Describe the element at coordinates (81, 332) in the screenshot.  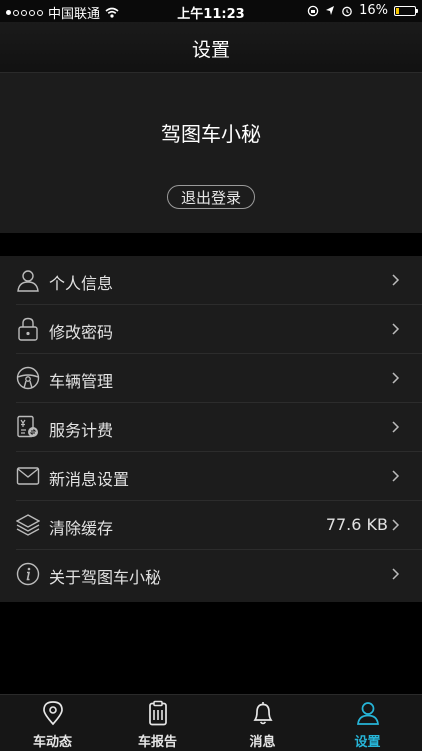
I see `menu-item-label: 修改密码` at that location.